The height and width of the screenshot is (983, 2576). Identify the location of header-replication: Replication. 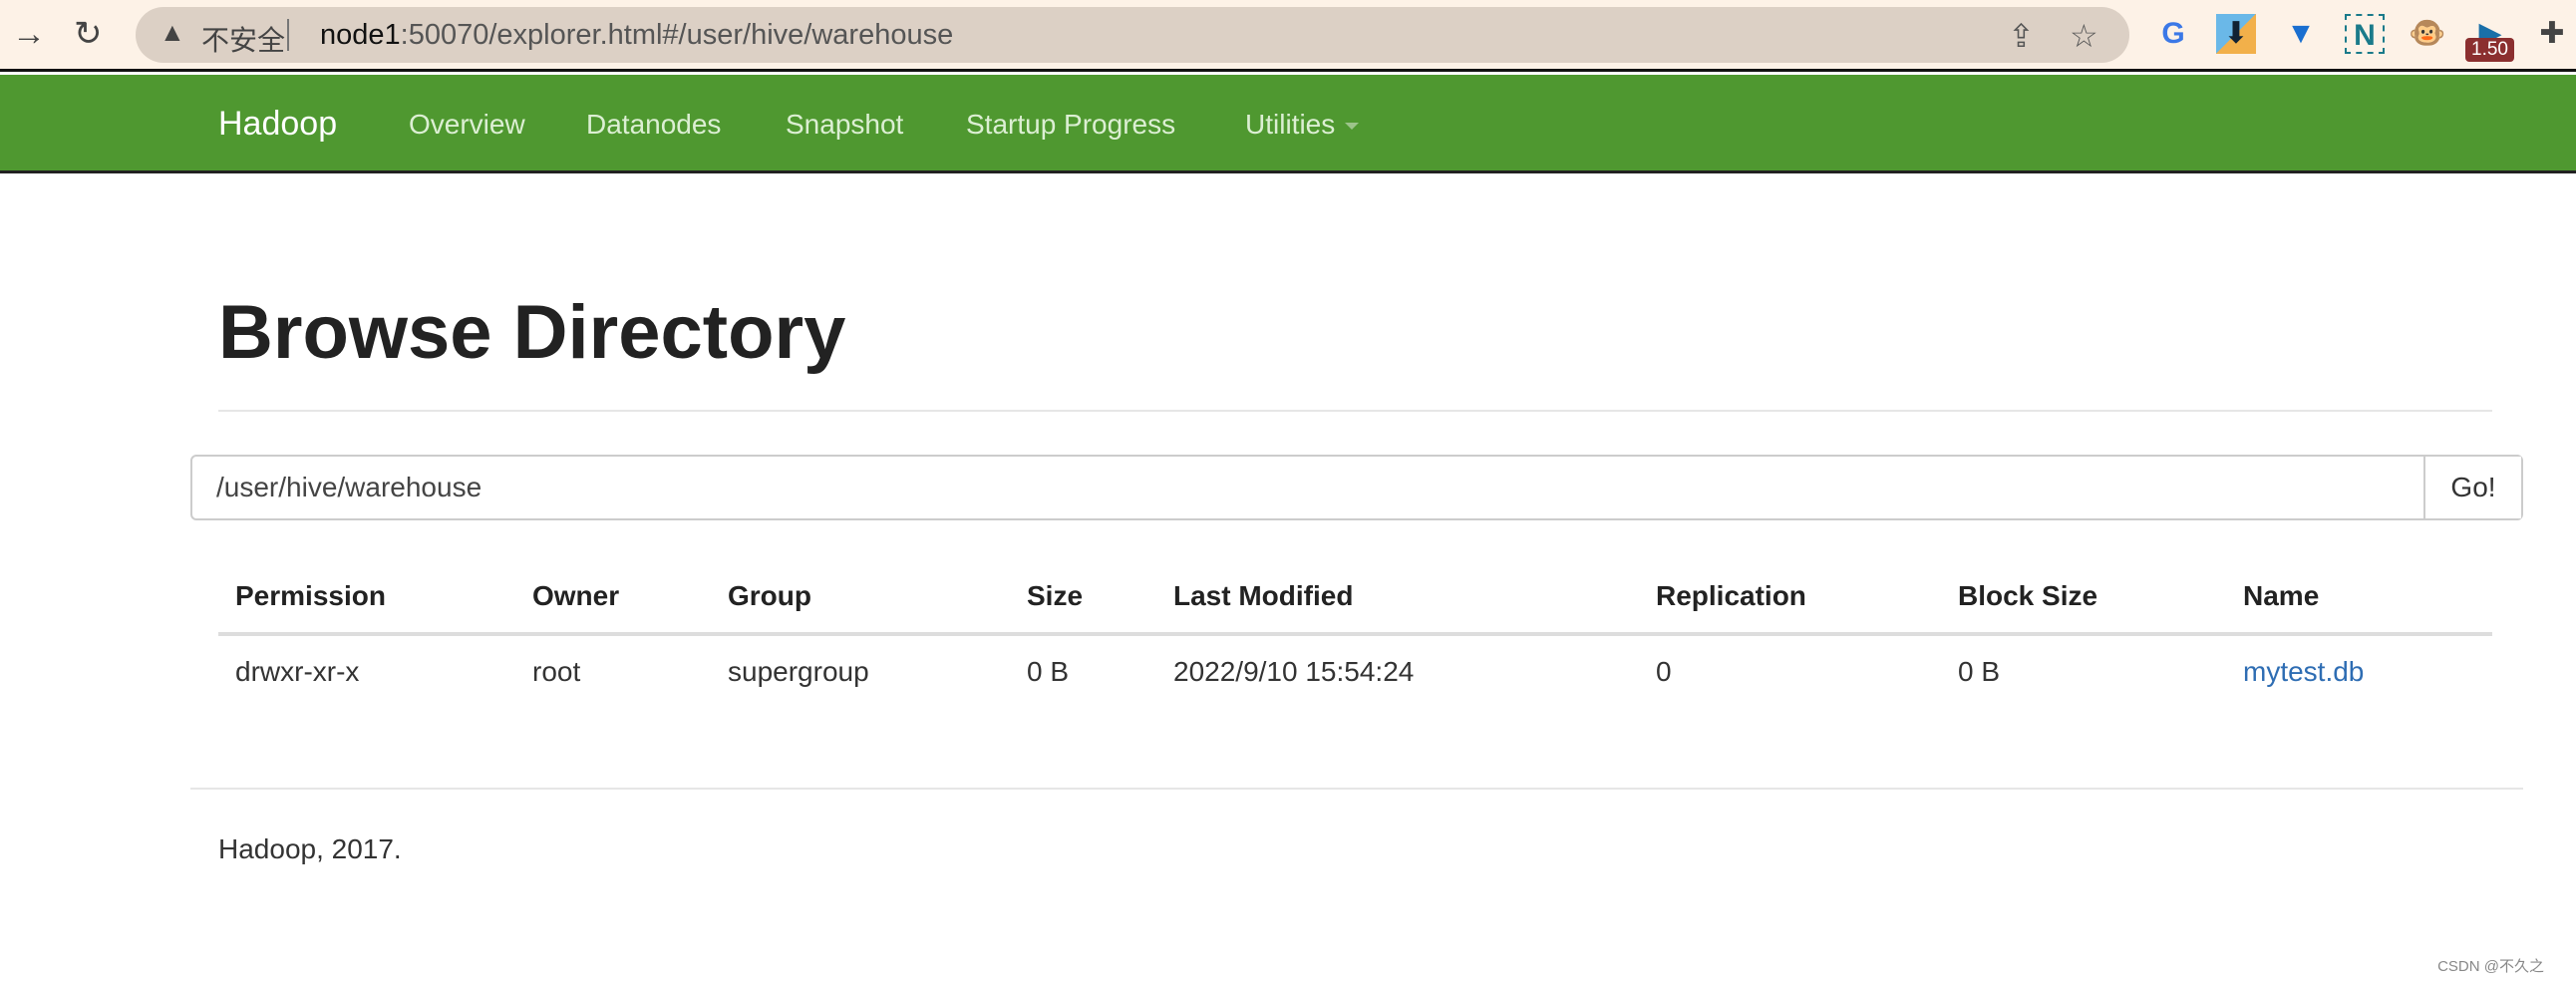
(1731, 596).